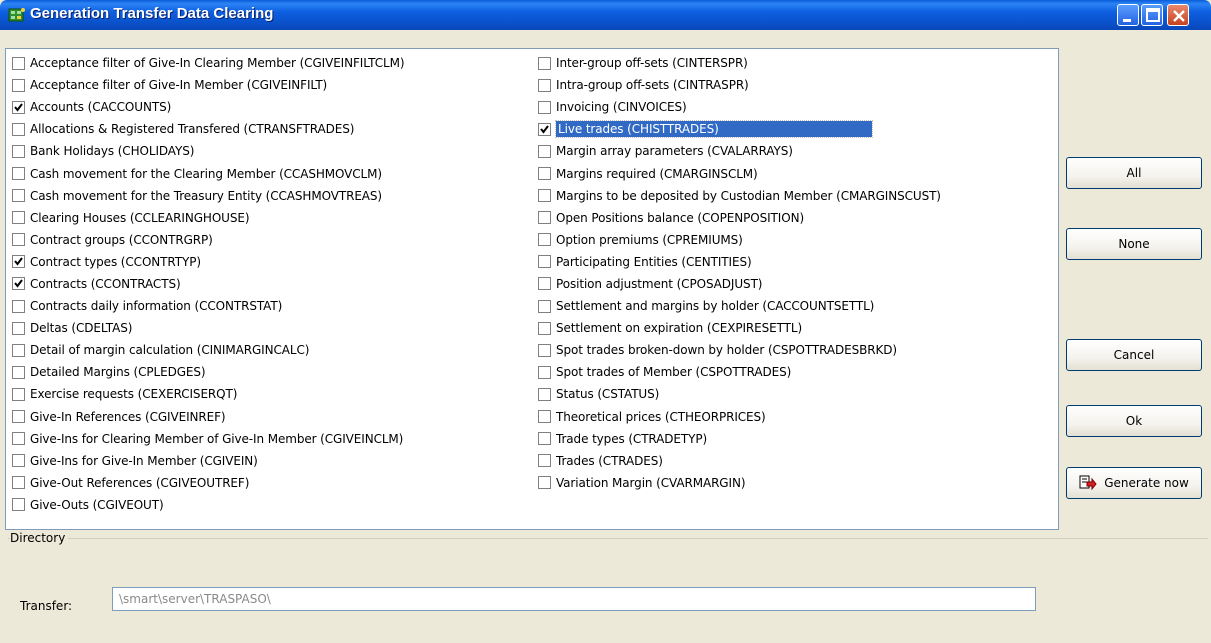 This screenshot has height=643, width=1211. Describe the element at coordinates (1134, 355) in the screenshot. I see `cancel-button: Cancel` at that location.